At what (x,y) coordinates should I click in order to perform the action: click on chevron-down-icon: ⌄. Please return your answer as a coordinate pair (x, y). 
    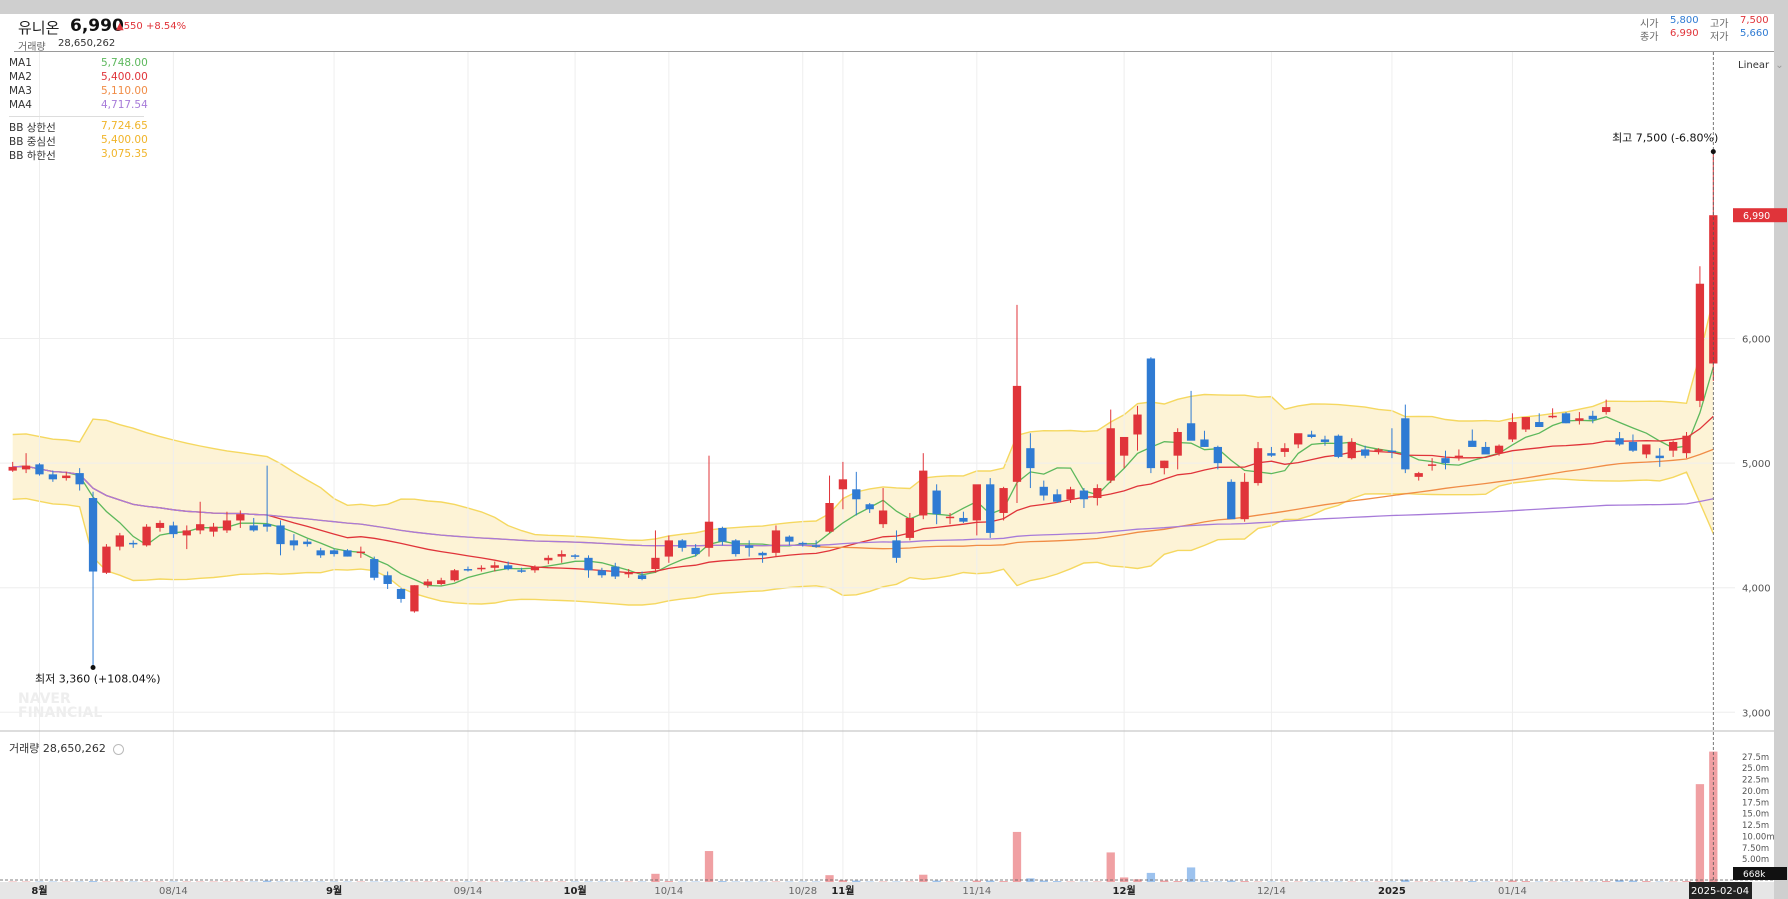
    Looking at the image, I should click on (1779, 65).